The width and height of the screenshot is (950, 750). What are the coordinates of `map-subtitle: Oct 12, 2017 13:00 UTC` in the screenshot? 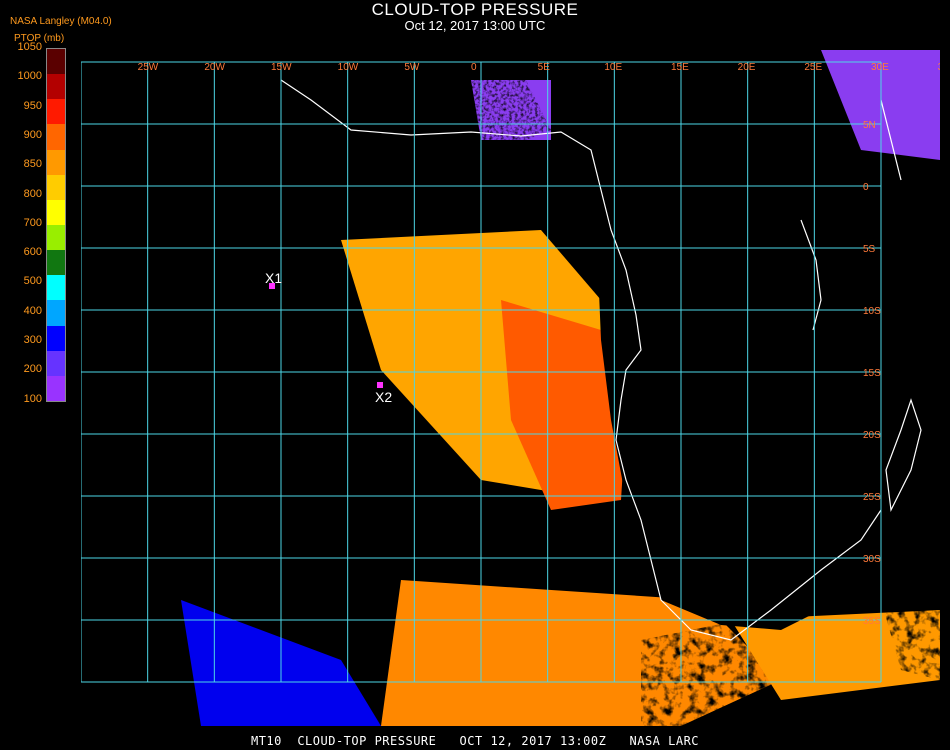 It's located at (475, 25).